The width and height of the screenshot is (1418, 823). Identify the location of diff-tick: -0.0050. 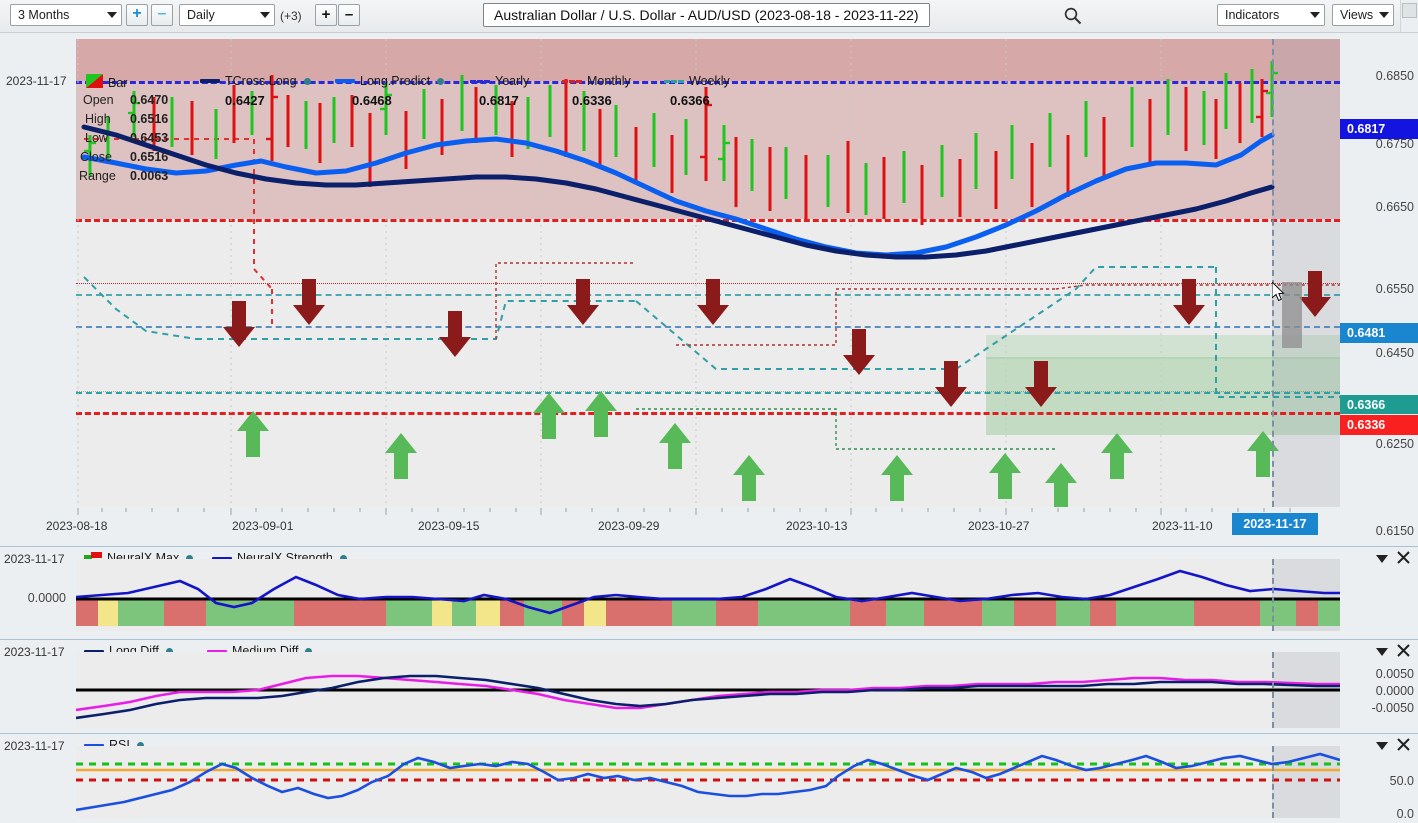
(1392, 708).